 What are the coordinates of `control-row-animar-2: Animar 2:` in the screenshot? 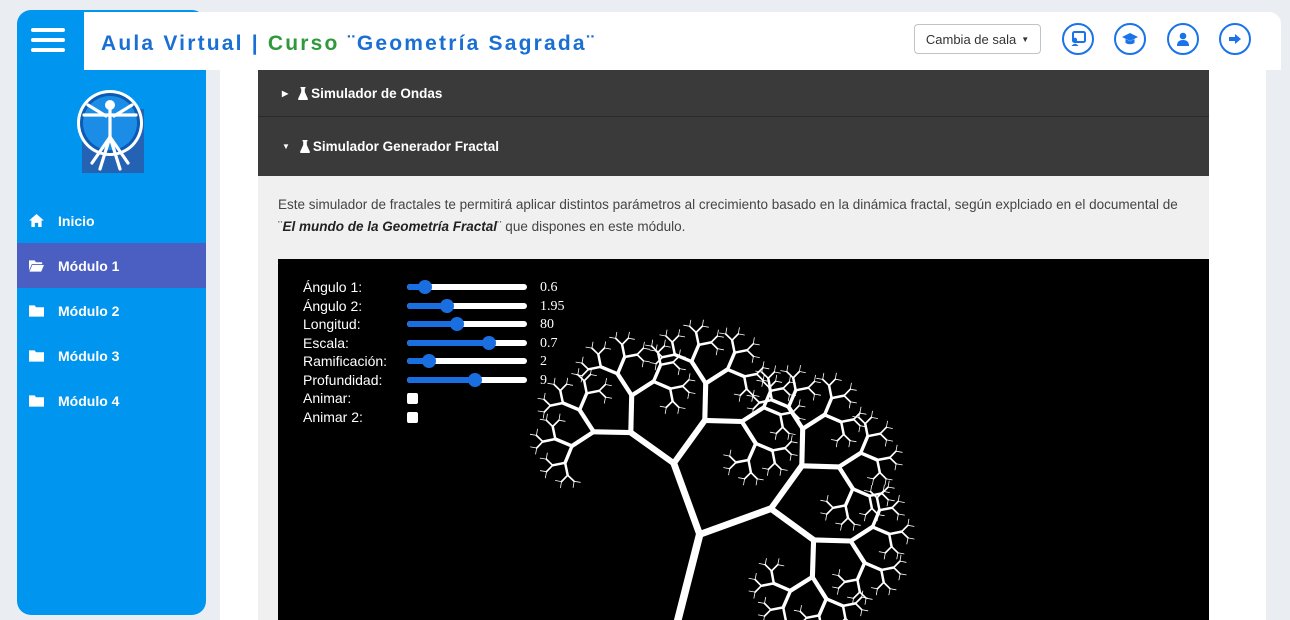 It's located at (453, 418).